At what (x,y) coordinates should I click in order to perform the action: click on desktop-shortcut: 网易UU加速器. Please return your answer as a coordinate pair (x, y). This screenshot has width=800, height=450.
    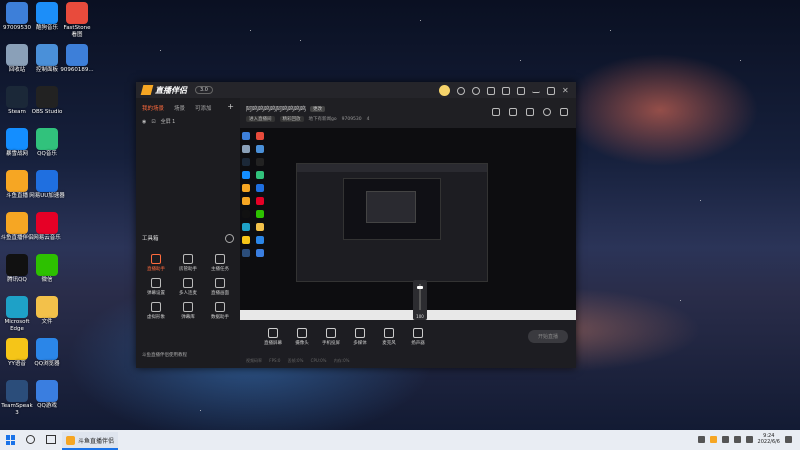
    Looking at the image, I should click on (47, 185).